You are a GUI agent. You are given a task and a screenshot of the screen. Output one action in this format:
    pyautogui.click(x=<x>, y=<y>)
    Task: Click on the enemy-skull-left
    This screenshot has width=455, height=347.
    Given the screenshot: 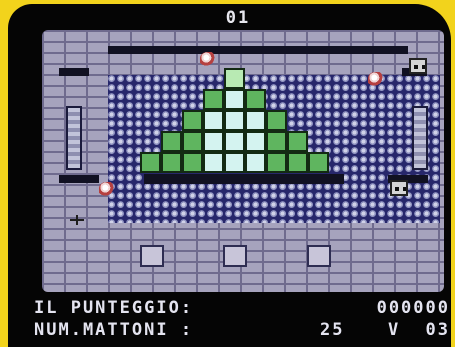 What is the action you would take?
    pyautogui.click(x=108, y=190)
    